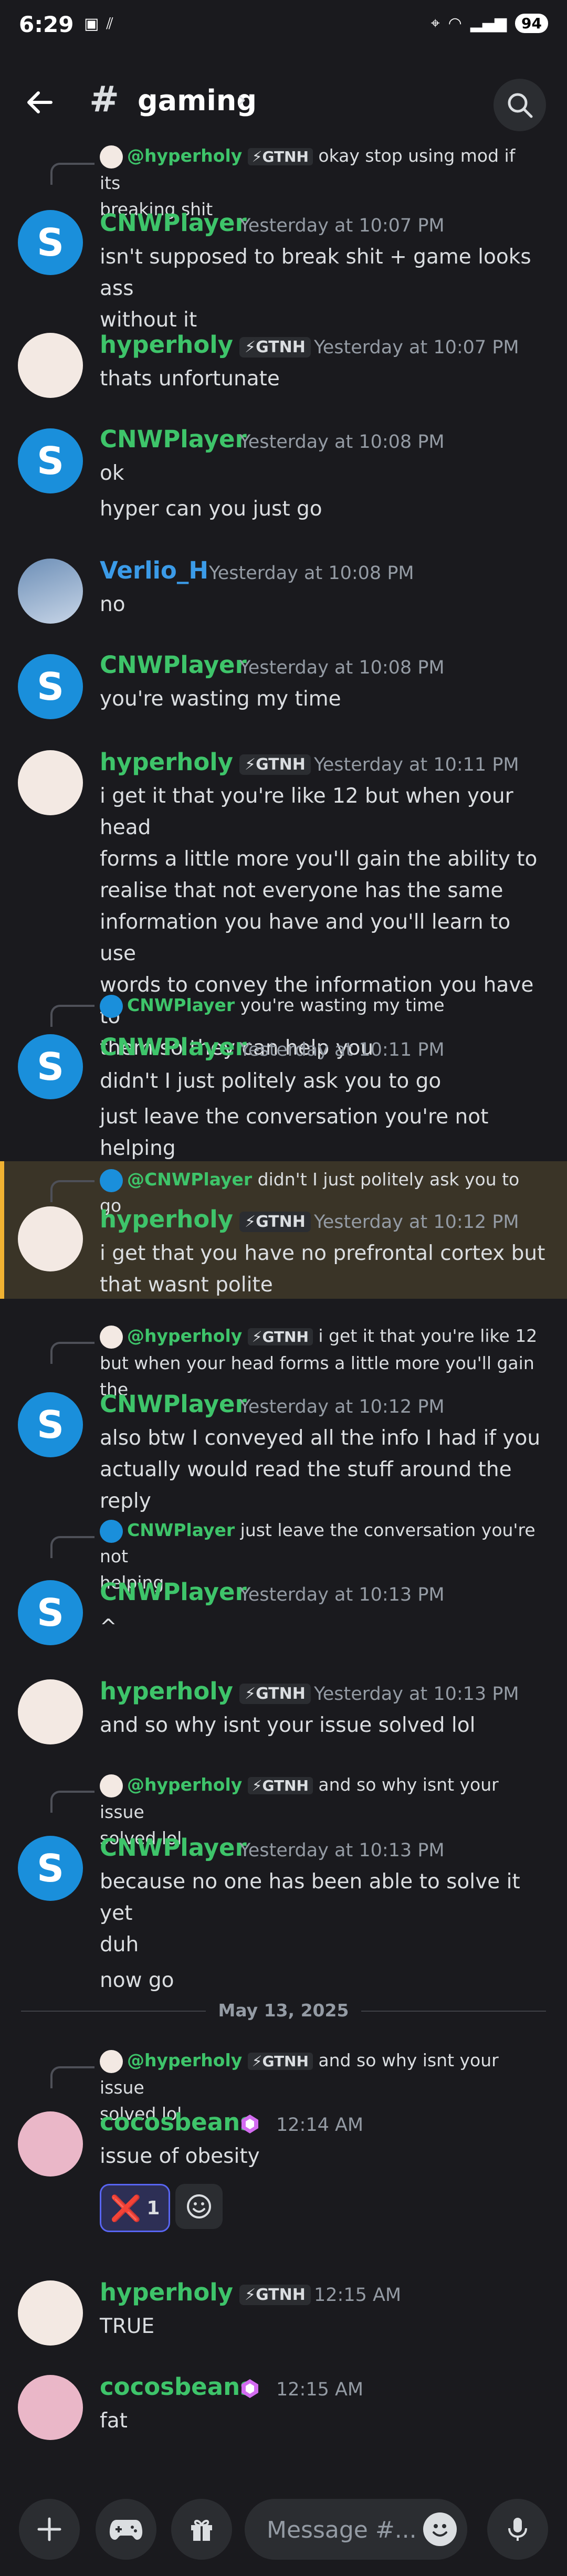 This screenshot has width=567, height=2576. Describe the element at coordinates (220, 699) in the screenshot. I see `message-text: you're wasting my time` at that location.